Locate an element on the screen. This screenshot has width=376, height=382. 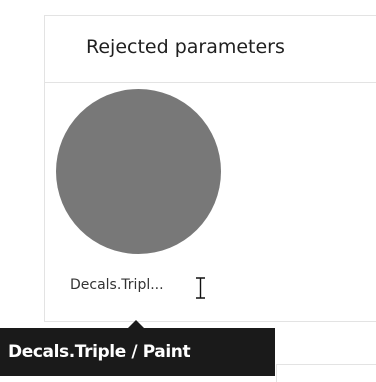
tooltip-arrow is located at coordinates (136, 324).